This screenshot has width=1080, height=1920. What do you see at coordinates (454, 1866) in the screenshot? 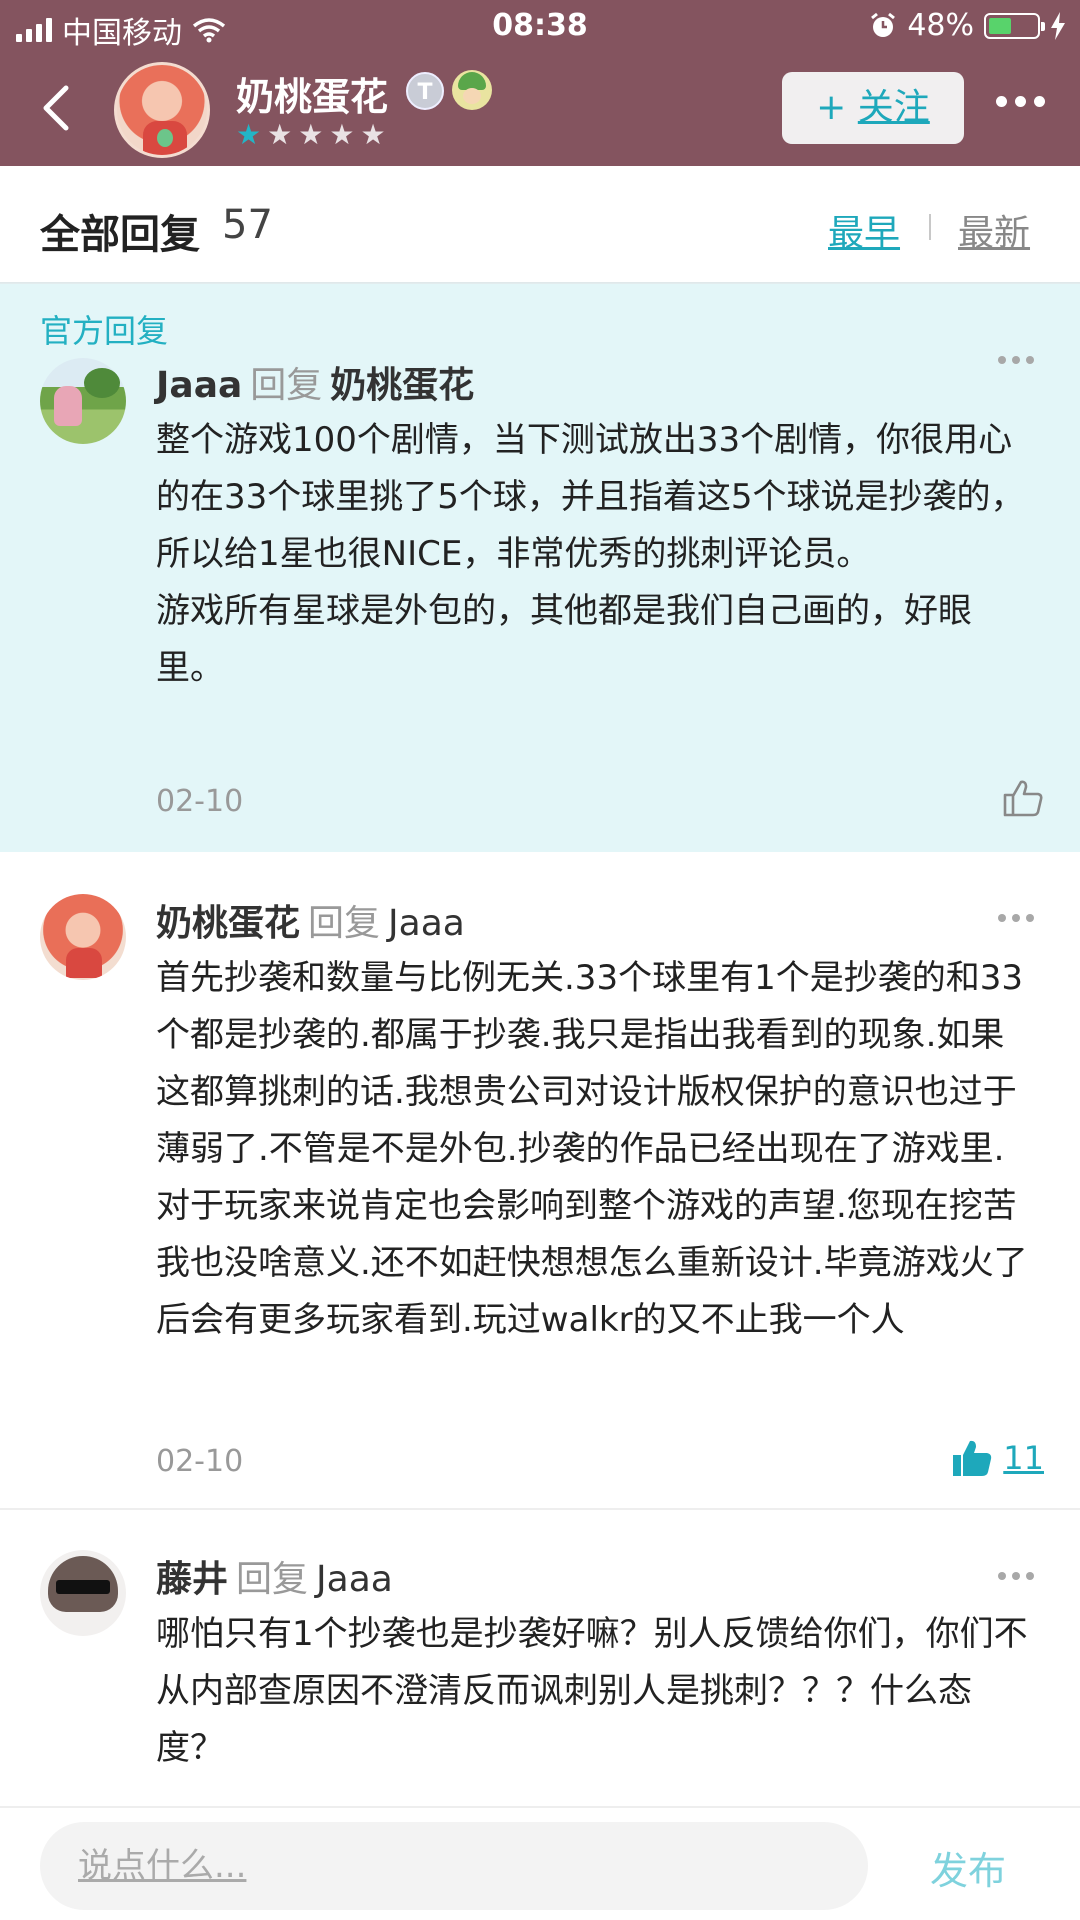
I see `comment-input` at bounding box center [454, 1866].